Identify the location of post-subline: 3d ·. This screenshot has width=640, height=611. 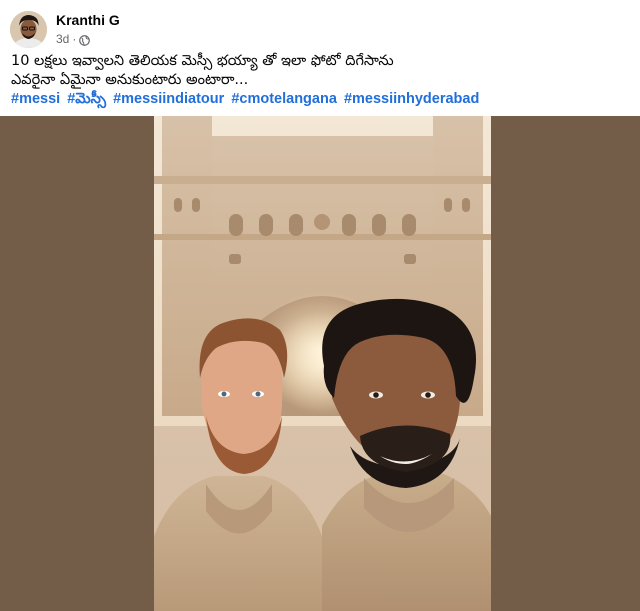
(88, 39).